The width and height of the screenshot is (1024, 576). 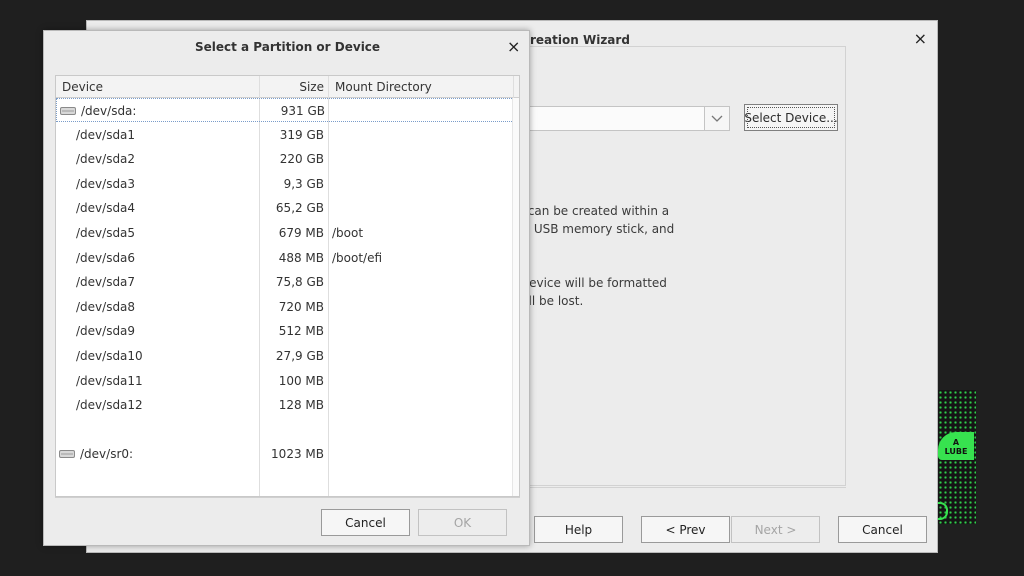 I want to click on device-row: /dev/sr0: 1023 MB, so click(x=285, y=454).